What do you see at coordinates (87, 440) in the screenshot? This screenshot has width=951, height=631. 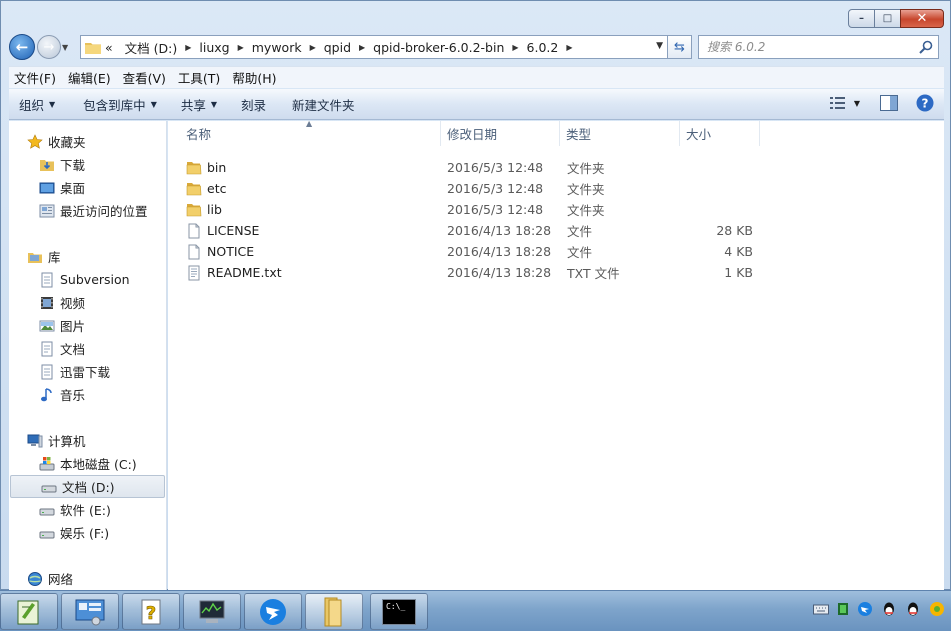 I see `nav-computer: 计算机` at bounding box center [87, 440].